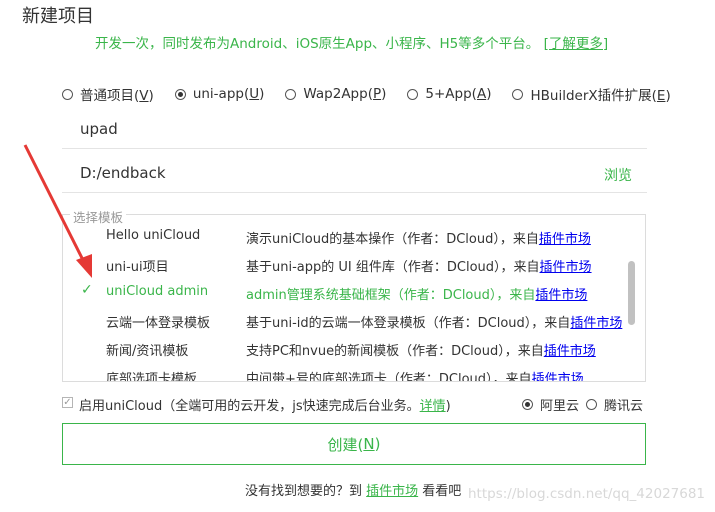 The image size is (715, 512). Describe the element at coordinates (123, 173) in the screenshot. I see `project-path-value: D:/endback` at that location.